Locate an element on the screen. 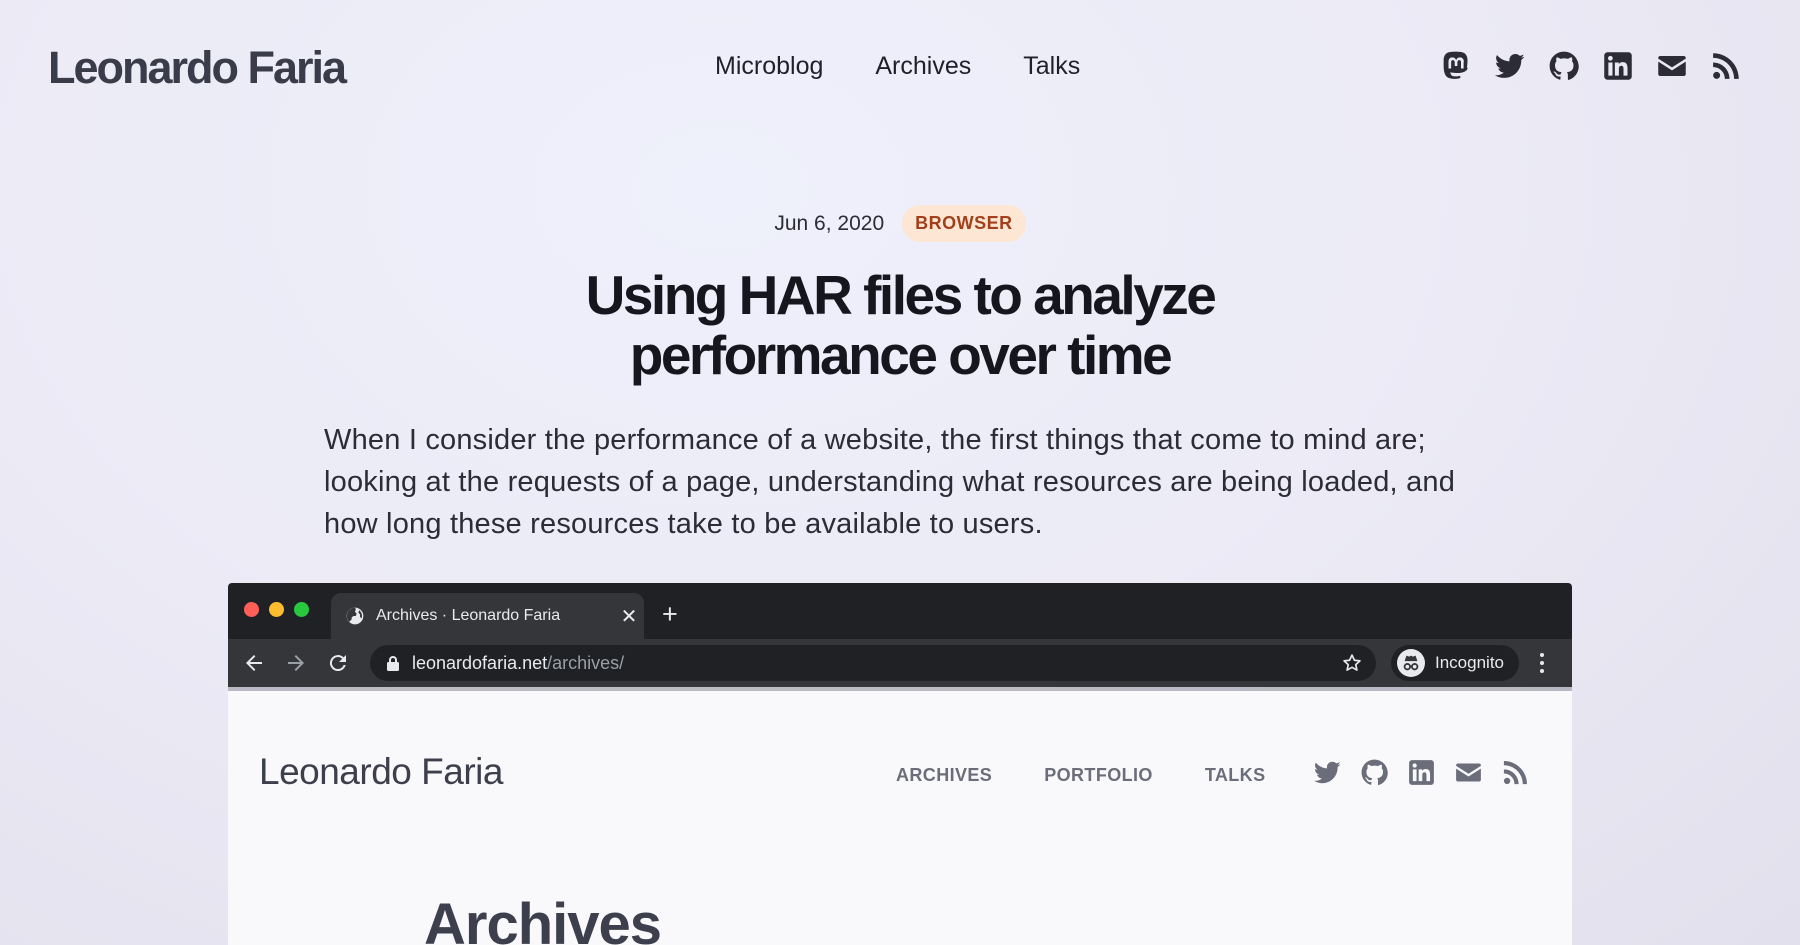  nav-microblog: Microblog is located at coordinates (769, 66).